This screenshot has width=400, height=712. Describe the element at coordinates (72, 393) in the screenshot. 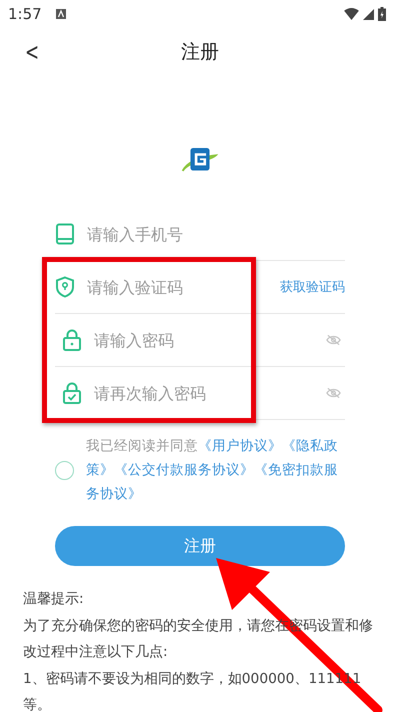

I see `lock-check-icon` at that location.